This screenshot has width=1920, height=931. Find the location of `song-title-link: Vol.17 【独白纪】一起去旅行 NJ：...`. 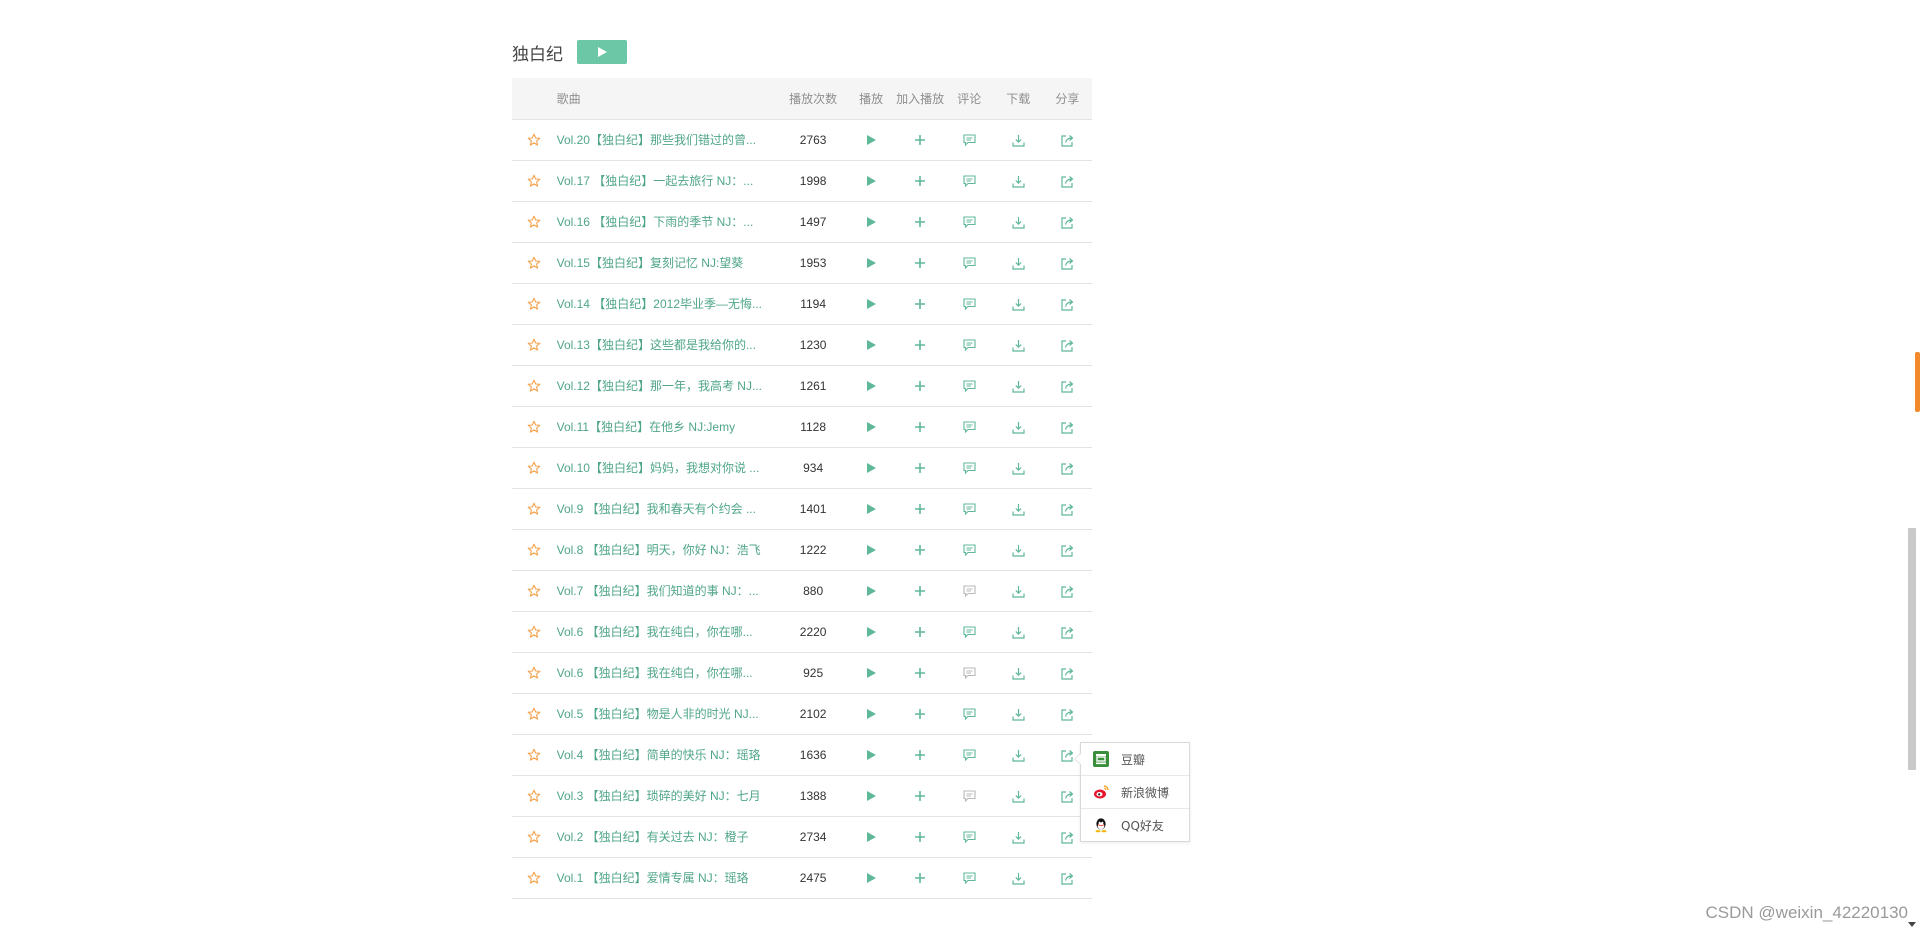

song-title-link: Vol.17 【独白纪】一起去旅行 NJ：... is located at coordinates (668, 180).